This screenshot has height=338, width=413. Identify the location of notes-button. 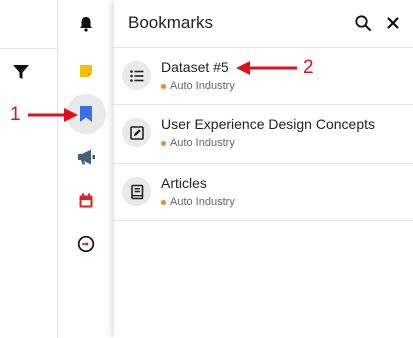
(86, 71).